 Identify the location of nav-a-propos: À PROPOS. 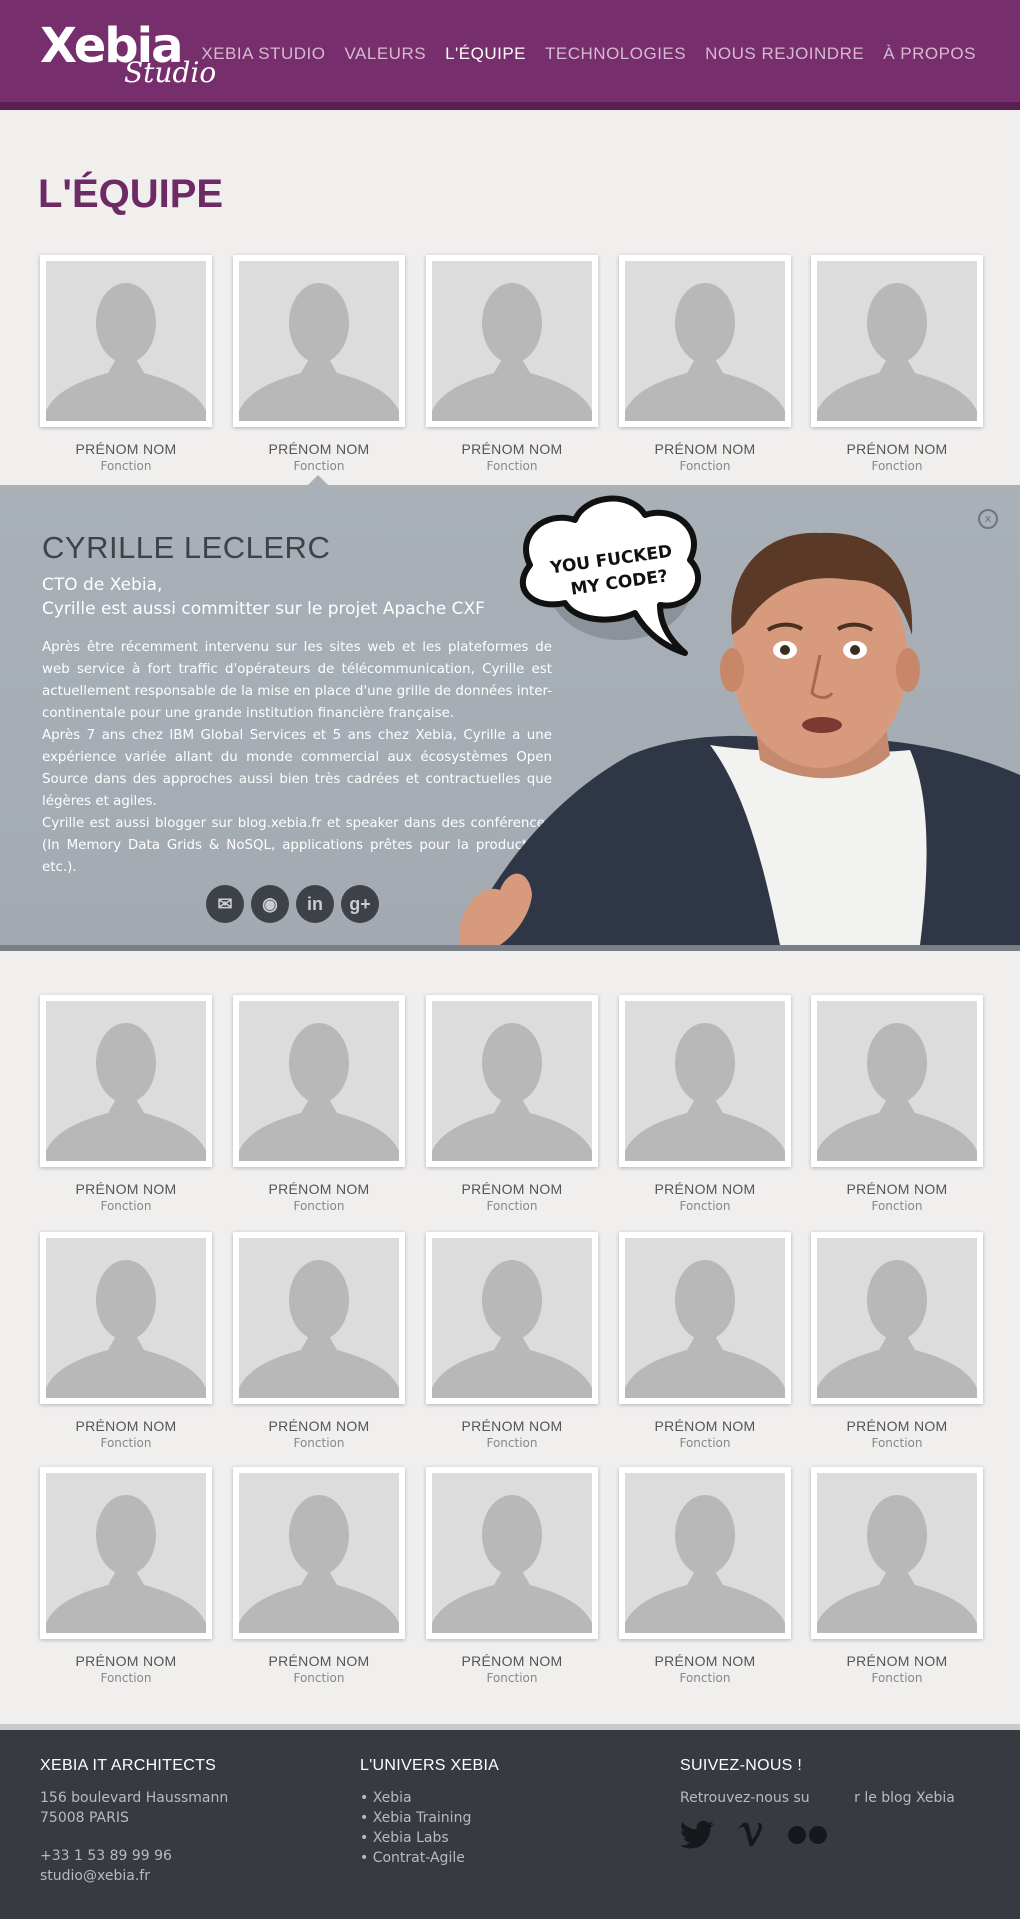
(929, 54).